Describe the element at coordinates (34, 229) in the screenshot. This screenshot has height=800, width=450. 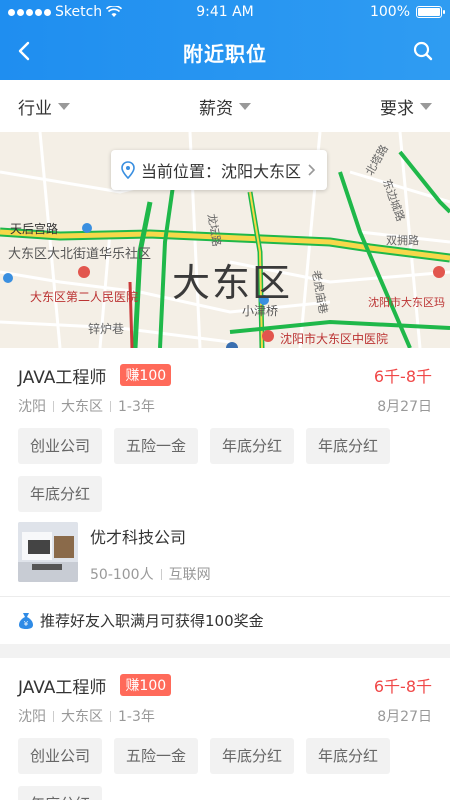
I see `map-place: 天后宫路` at that location.